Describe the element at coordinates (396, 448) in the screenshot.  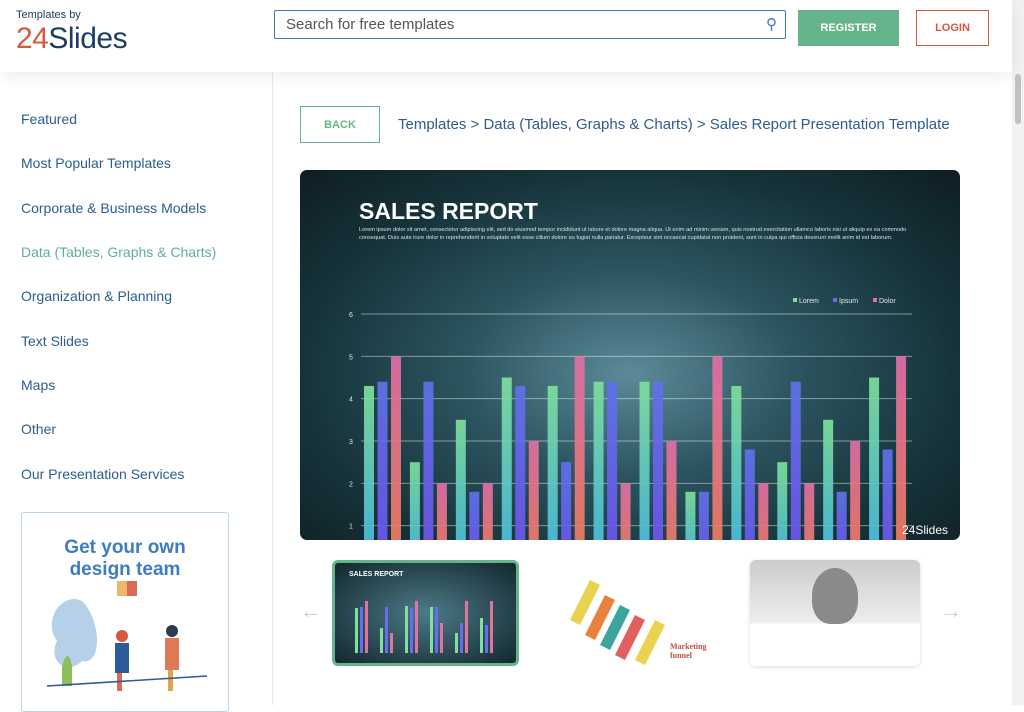
I see `bar-dolor-january` at that location.